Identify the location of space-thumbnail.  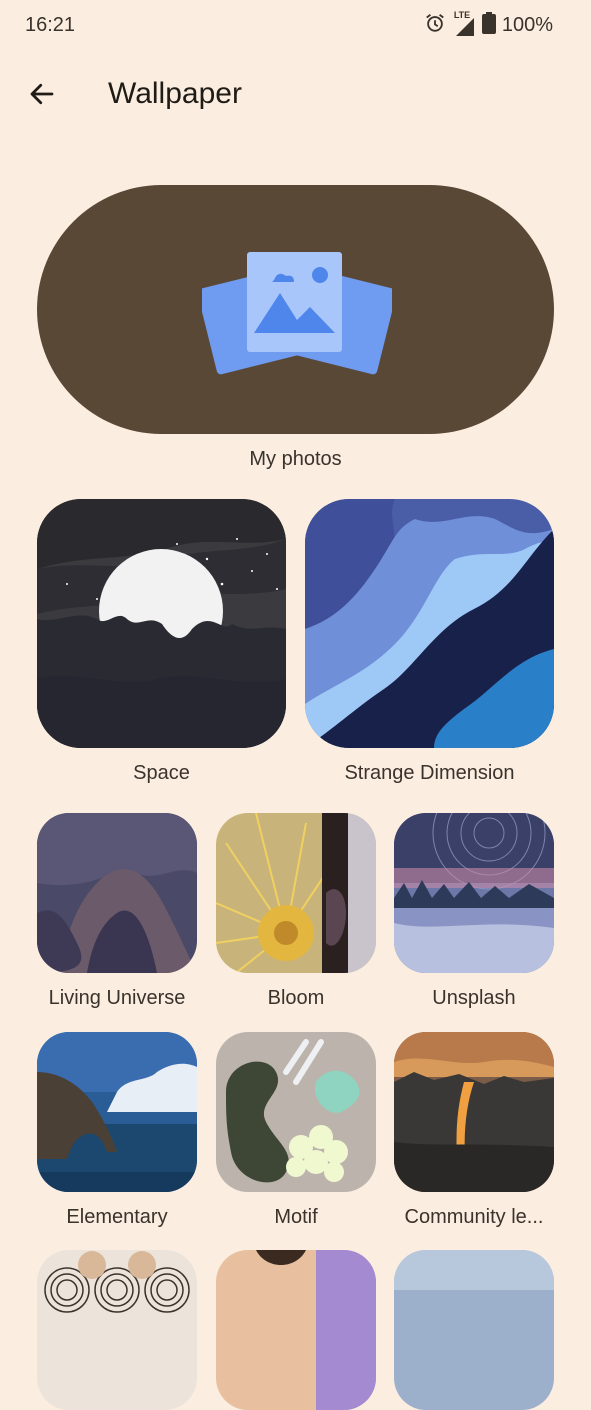
(161, 623).